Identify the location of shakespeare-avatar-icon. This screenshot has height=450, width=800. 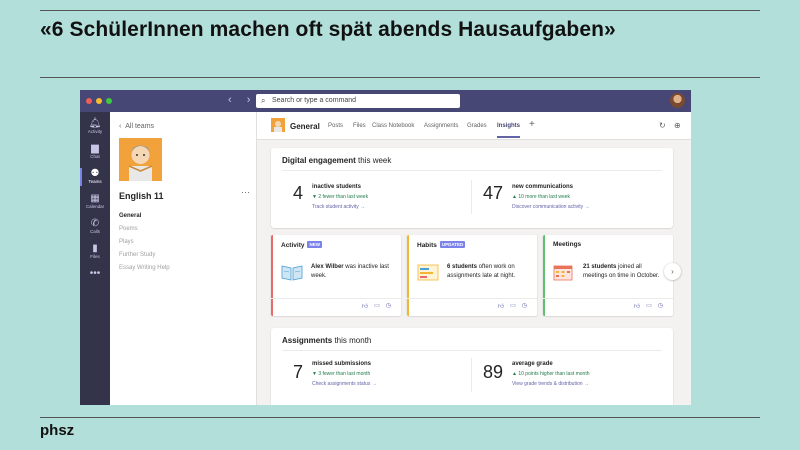
(140, 159).